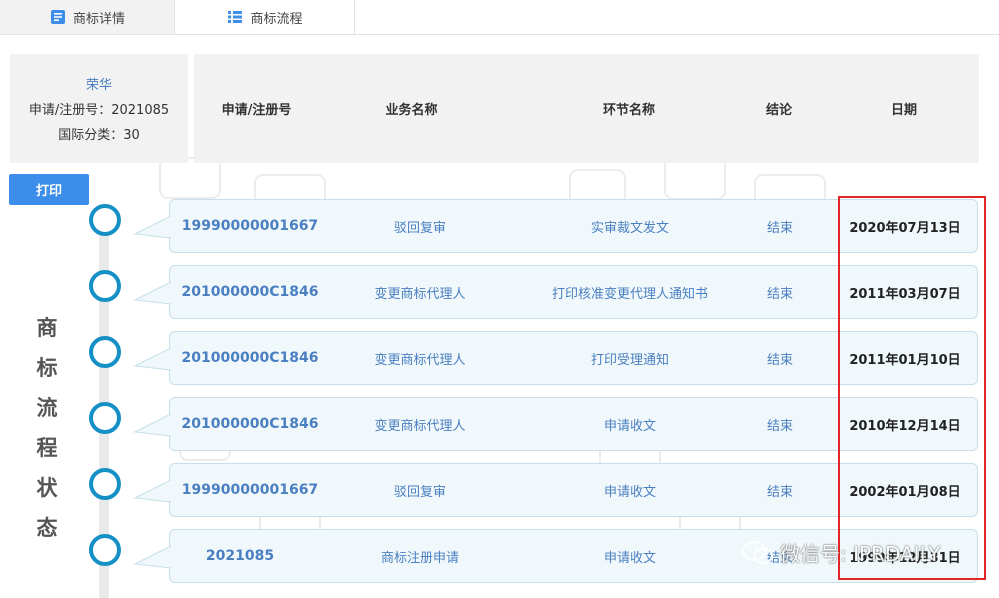 The height and width of the screenshot is (598, 999). Describe the element at coordinates (630, 292) in the screenshot. I see `cell-step: 打印核准变更代理人通知书` at that location.